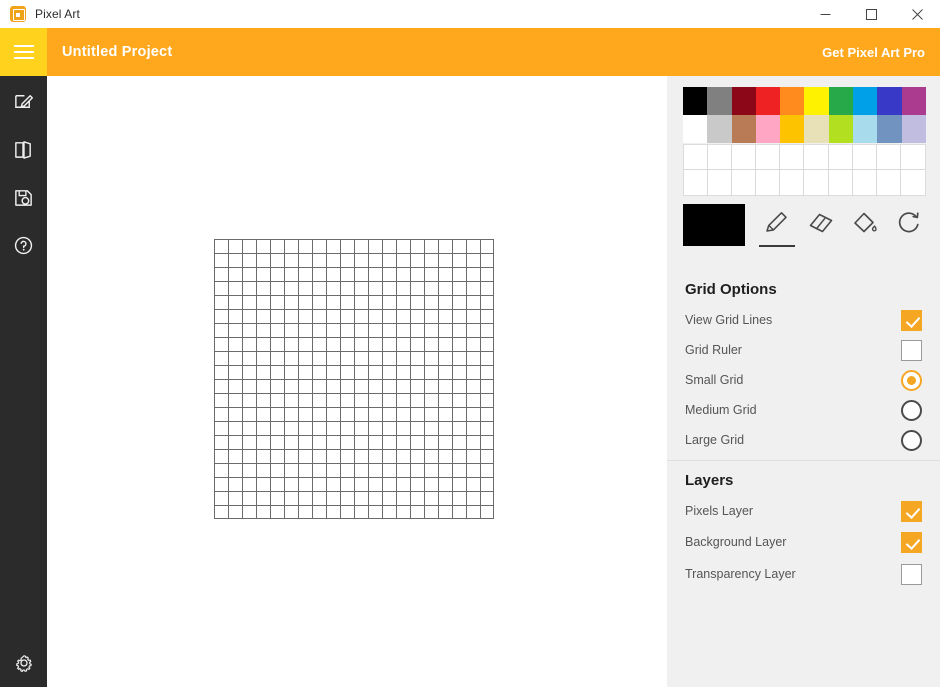 The image size is (940, 687). I want to click on rail-item-help, so click(23, 245).